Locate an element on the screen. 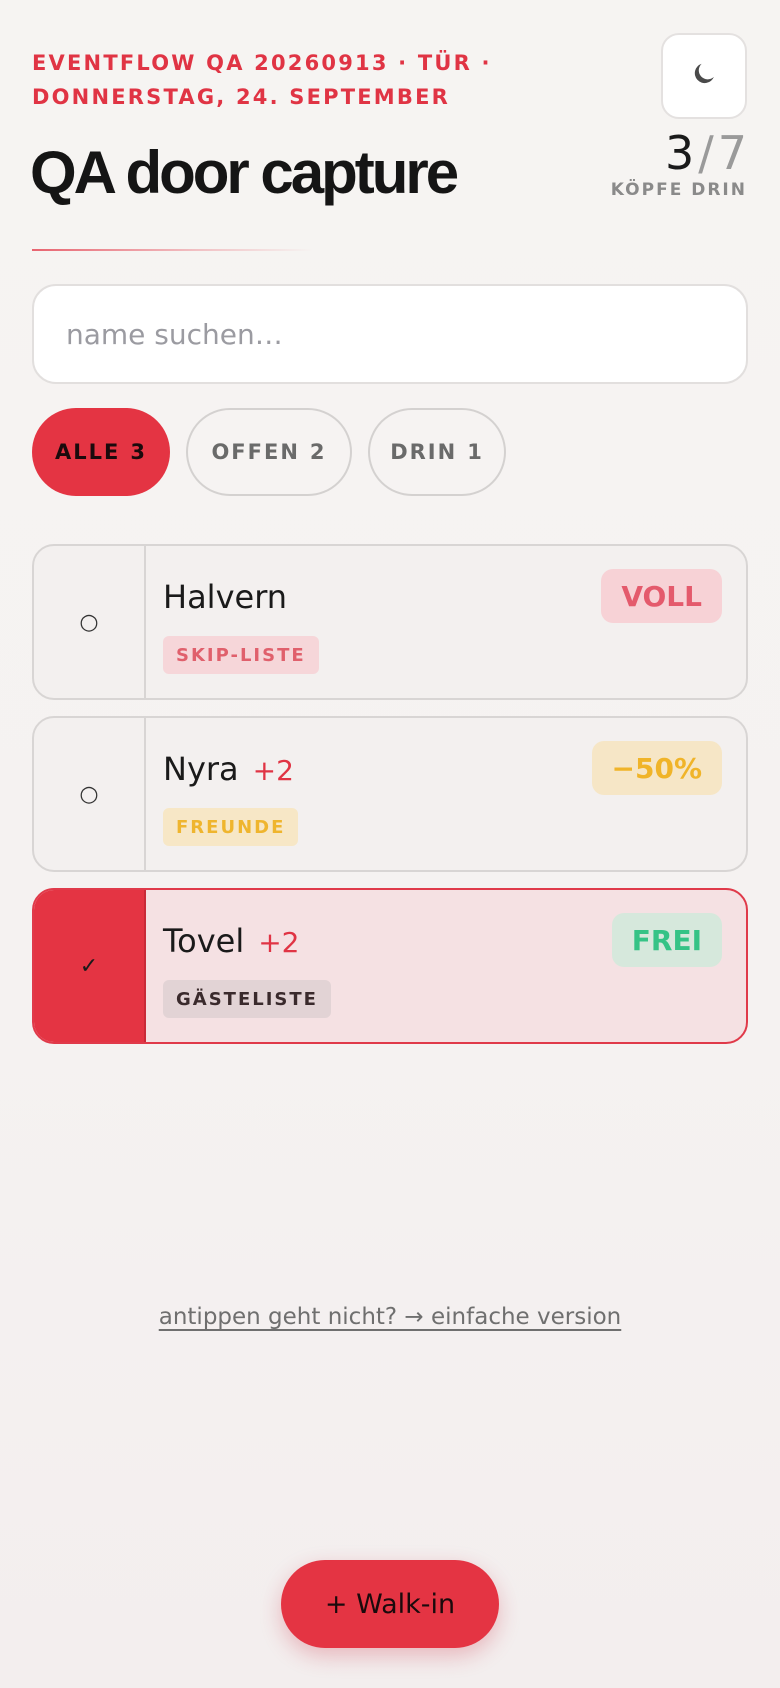 Image resolution: width=780 pixels, height=1688 pixels. filter-all: ALLE 3 is located at coordinates (101, 452).